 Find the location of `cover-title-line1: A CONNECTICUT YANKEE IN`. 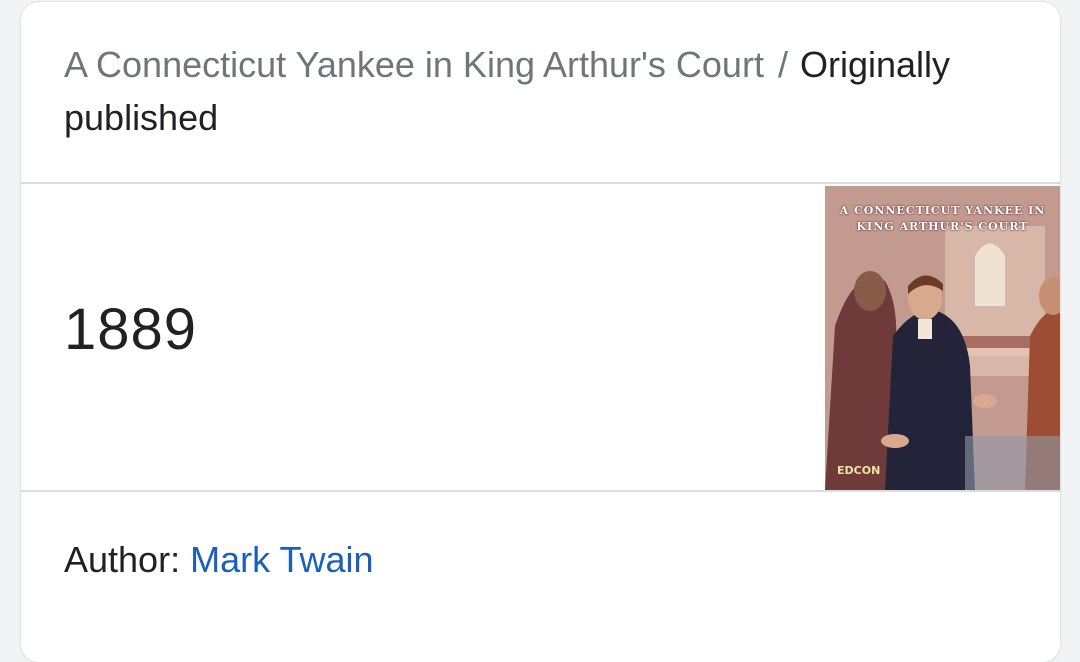

cover-title-line1: A CONNECTICUT YANKEE IN is located at coordinates (942, 210).